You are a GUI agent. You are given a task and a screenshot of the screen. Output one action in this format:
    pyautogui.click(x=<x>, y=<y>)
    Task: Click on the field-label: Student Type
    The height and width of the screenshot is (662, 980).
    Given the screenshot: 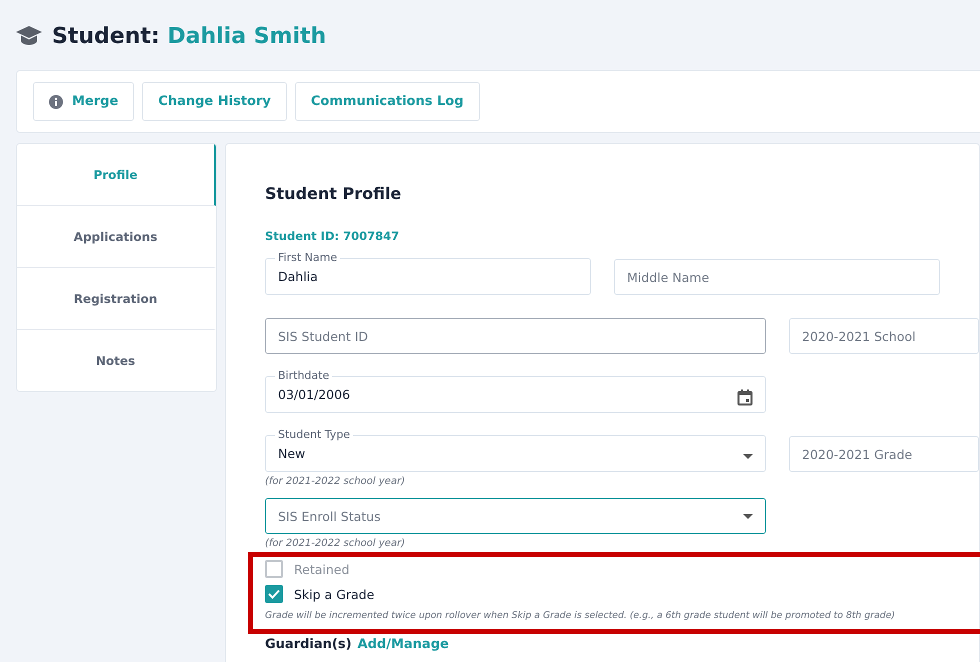 What is the action you would take?
    pyautogui.click(x=314, y=435)
    